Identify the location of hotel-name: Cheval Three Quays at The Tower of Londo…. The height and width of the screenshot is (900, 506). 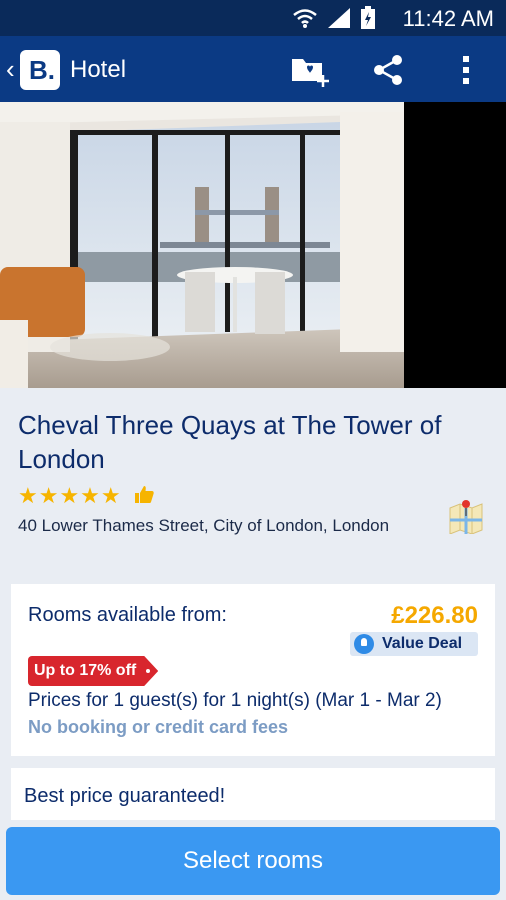
(230, 442).